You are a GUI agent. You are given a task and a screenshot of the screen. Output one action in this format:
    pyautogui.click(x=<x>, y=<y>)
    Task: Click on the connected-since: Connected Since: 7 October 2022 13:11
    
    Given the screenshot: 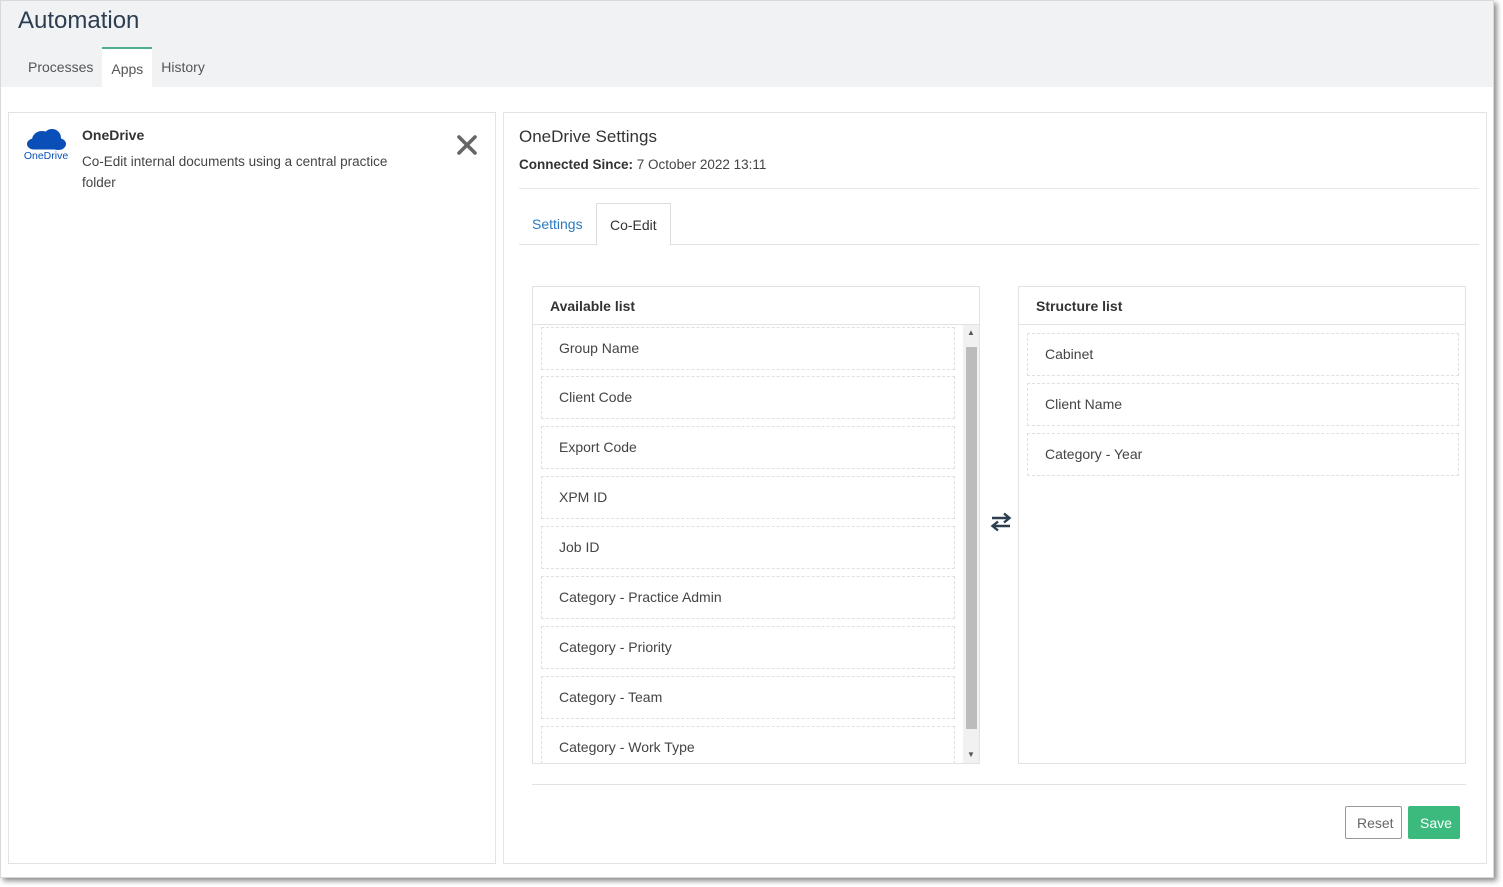 What is the action you would take?
    pyautogui.click(x=642, y=164)
    